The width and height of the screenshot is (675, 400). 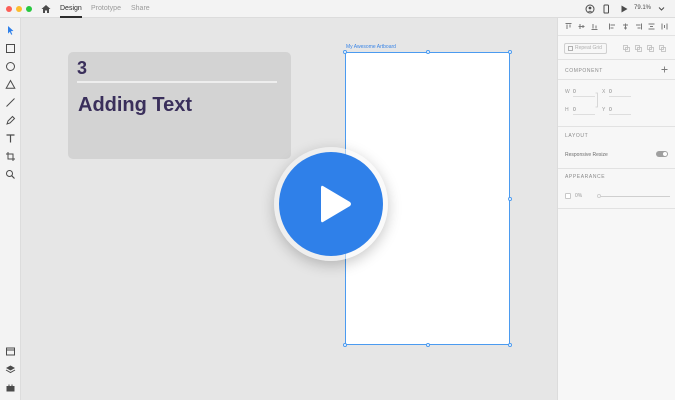 I want to click on artboard-name-label: My Awesome Artboard, so click(x=371, y=47).